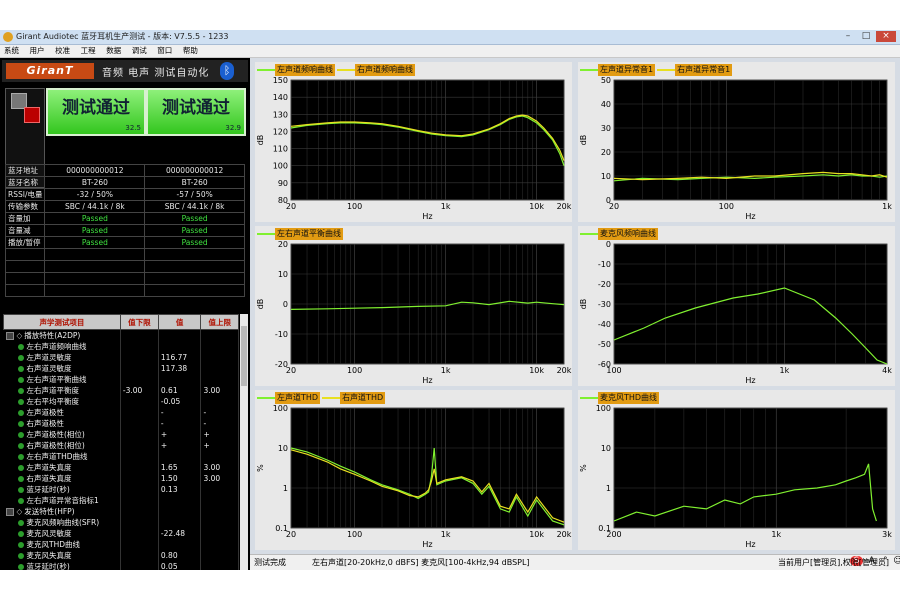  Describe the element at coordinates (606, 128) in the screenshot. I see `y-tick-label: 30` at that location.